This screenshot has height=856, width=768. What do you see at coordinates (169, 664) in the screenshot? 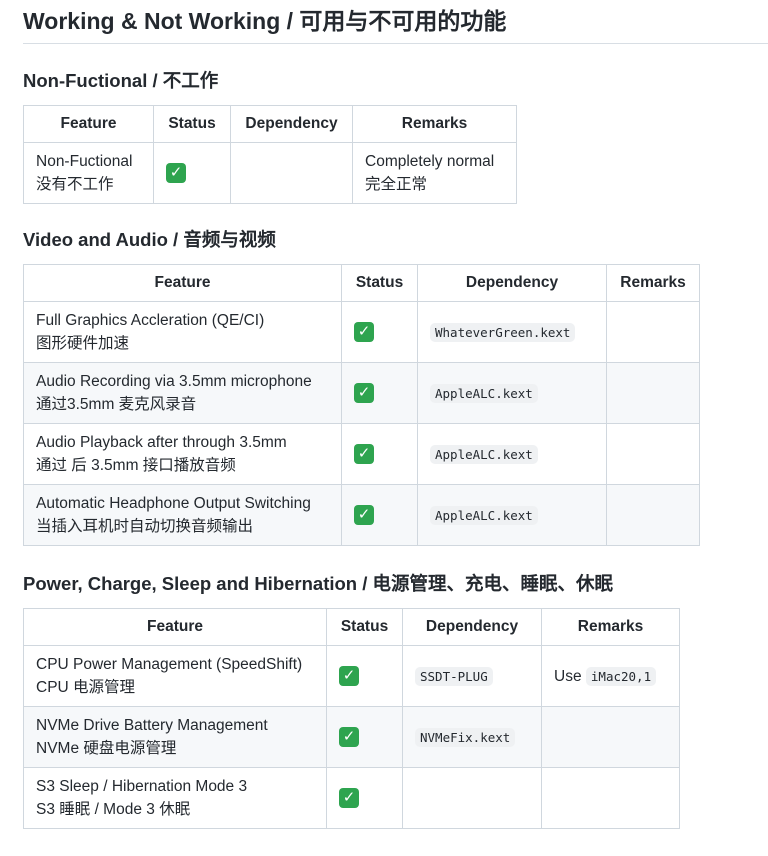
I see `feature-name-en: CPU Power Management (SpeedShift)` at bounding box center [169, 664].